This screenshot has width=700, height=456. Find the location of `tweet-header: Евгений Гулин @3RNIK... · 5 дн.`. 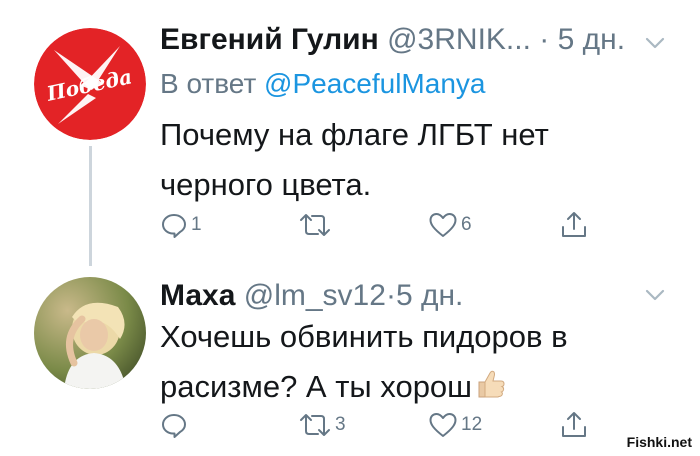

tweet-header: Евгений Гулин @3RNIK... · 5 дн. is located at coordinates (392, 40).